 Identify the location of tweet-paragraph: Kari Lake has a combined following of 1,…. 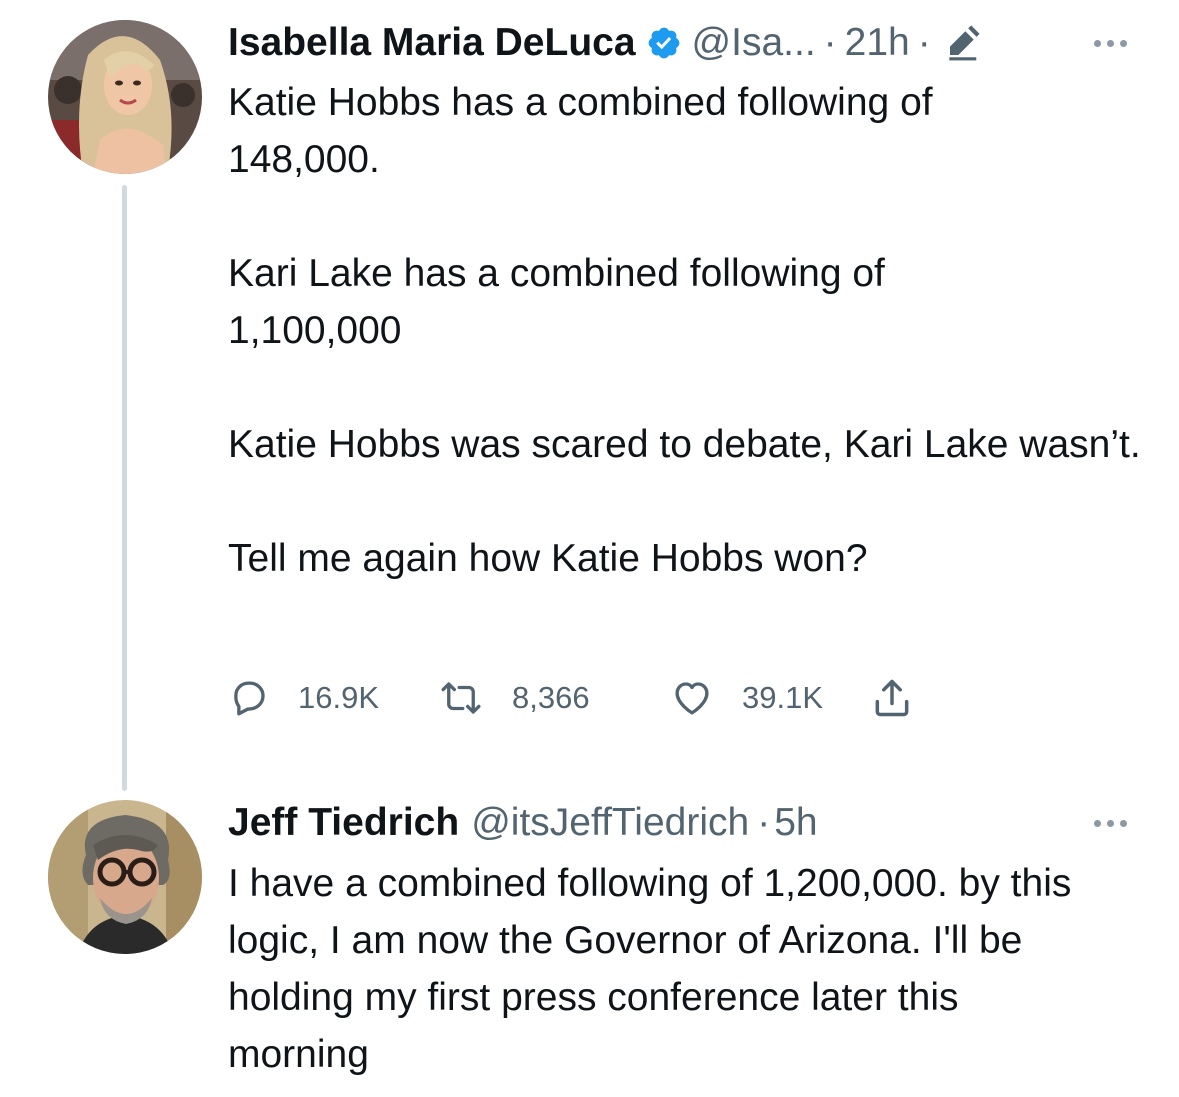
(556, 302).